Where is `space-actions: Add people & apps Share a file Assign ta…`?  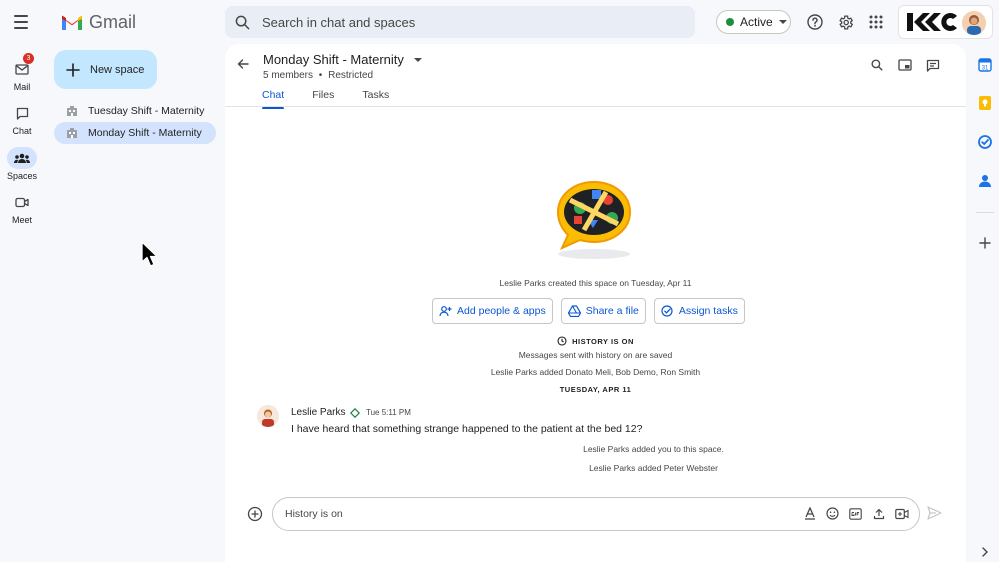
space-actions: Add people & apps Share a file Assign ta… is located at coordinates (588, 311).